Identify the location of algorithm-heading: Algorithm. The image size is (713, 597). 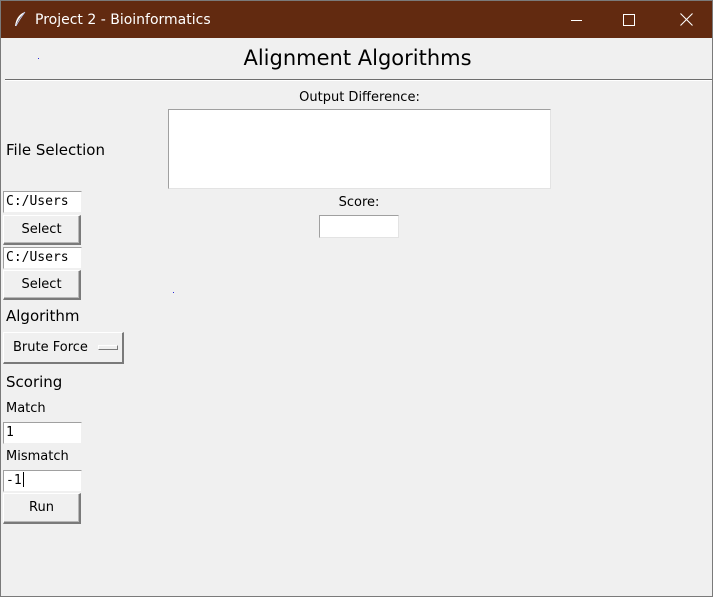
(43, 316).